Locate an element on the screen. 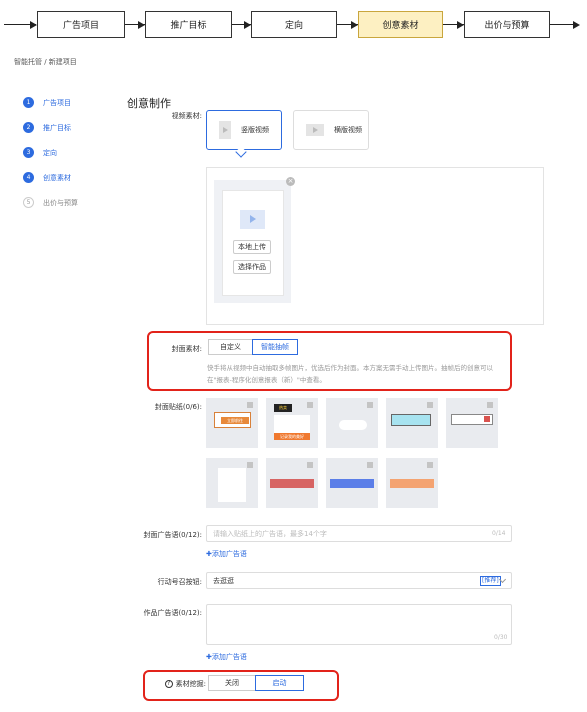 The width and height of the screenshot is (587, 712). side-step-bid-budget: 5 出价与预算 is located at coordinates (50, 202).